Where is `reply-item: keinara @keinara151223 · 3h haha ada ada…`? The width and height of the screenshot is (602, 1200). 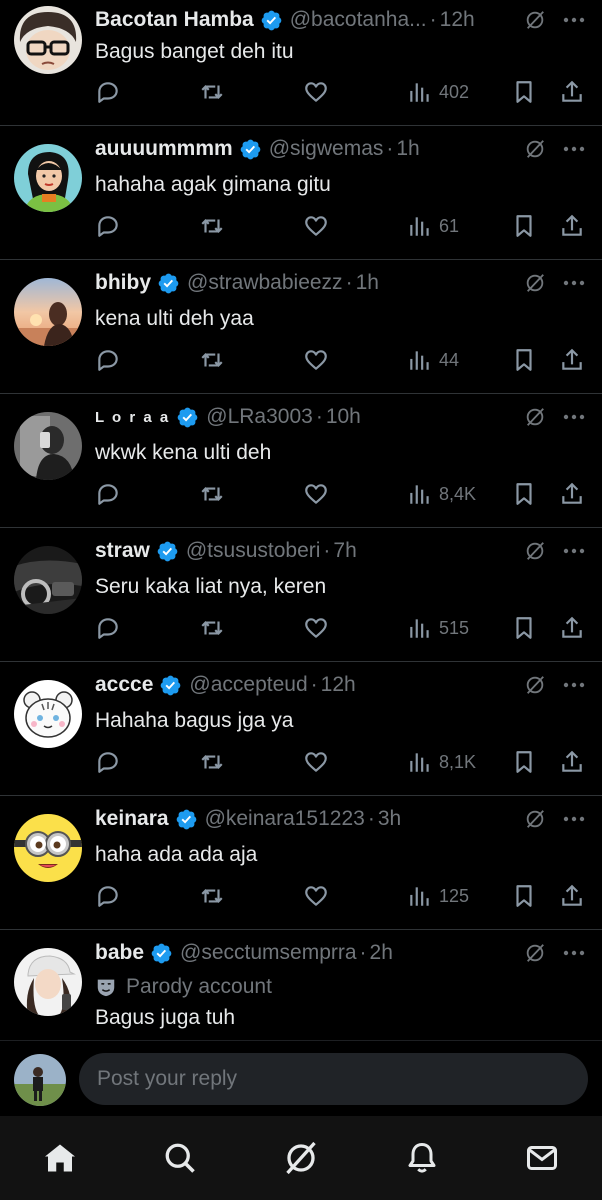 reply-item: keinara @keinara151223 · 3h haha ada ada… is located at coordinates (301, 863).